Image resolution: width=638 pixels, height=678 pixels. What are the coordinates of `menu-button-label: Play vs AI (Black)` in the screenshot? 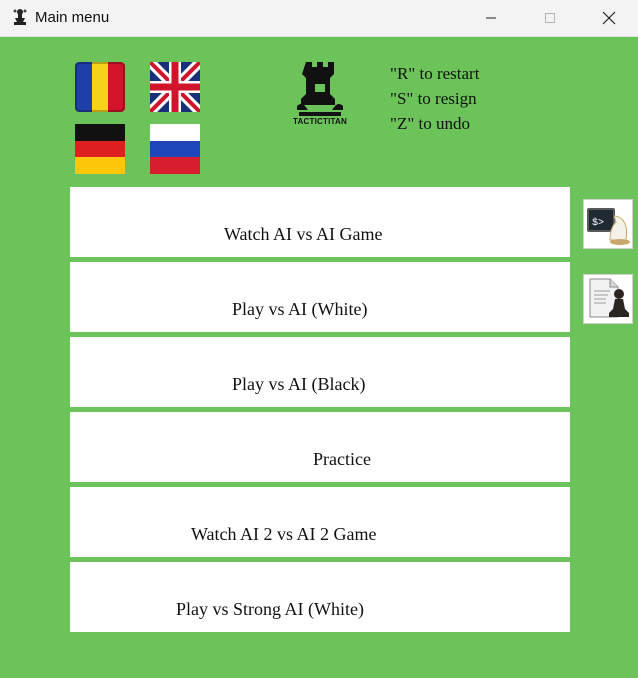 It's located at (299, 384).